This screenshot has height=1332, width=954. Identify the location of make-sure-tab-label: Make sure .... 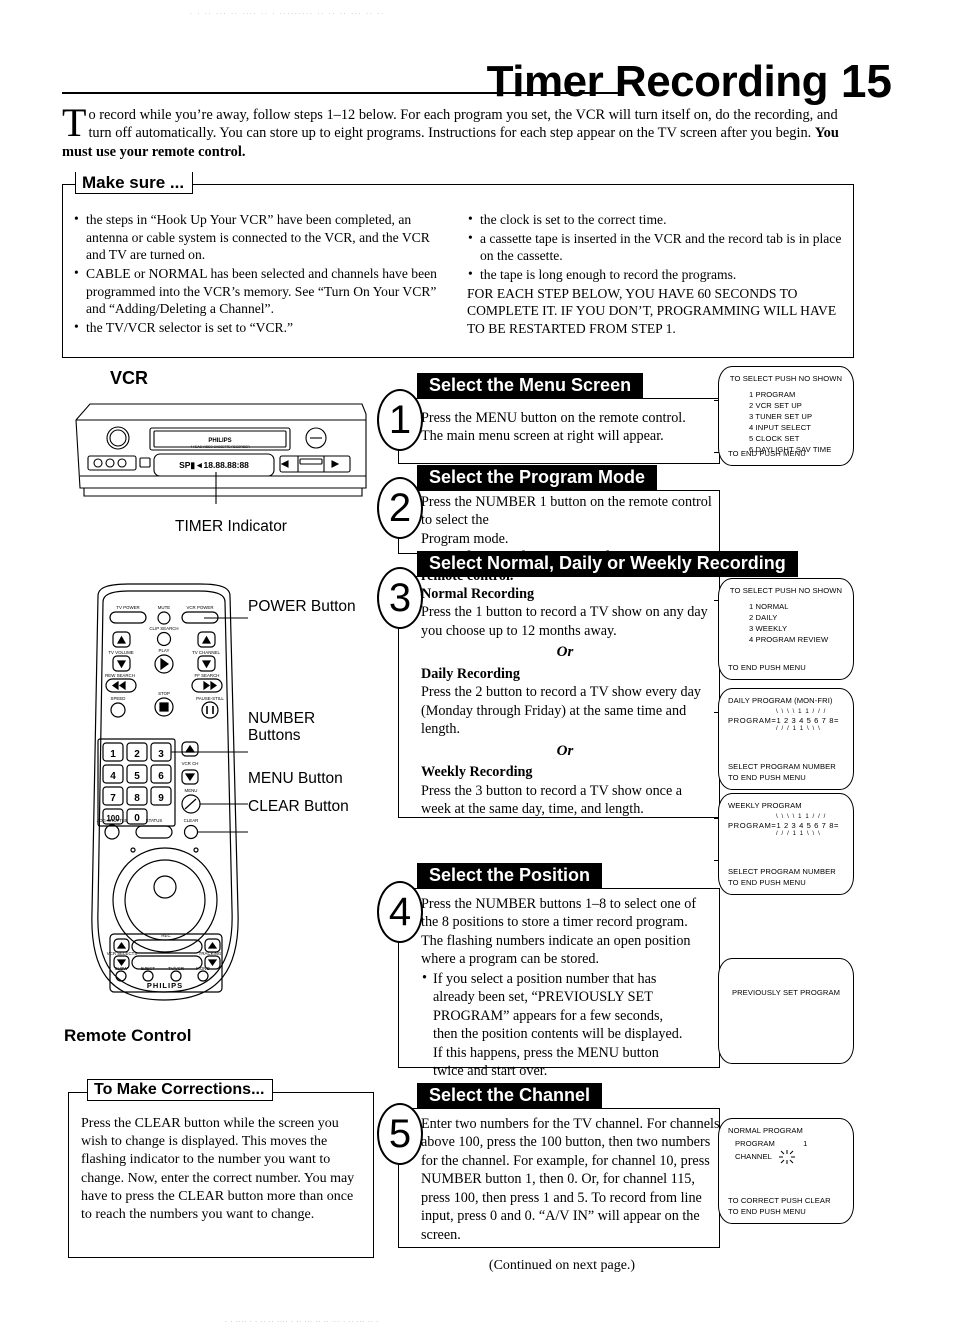
(134, 183).